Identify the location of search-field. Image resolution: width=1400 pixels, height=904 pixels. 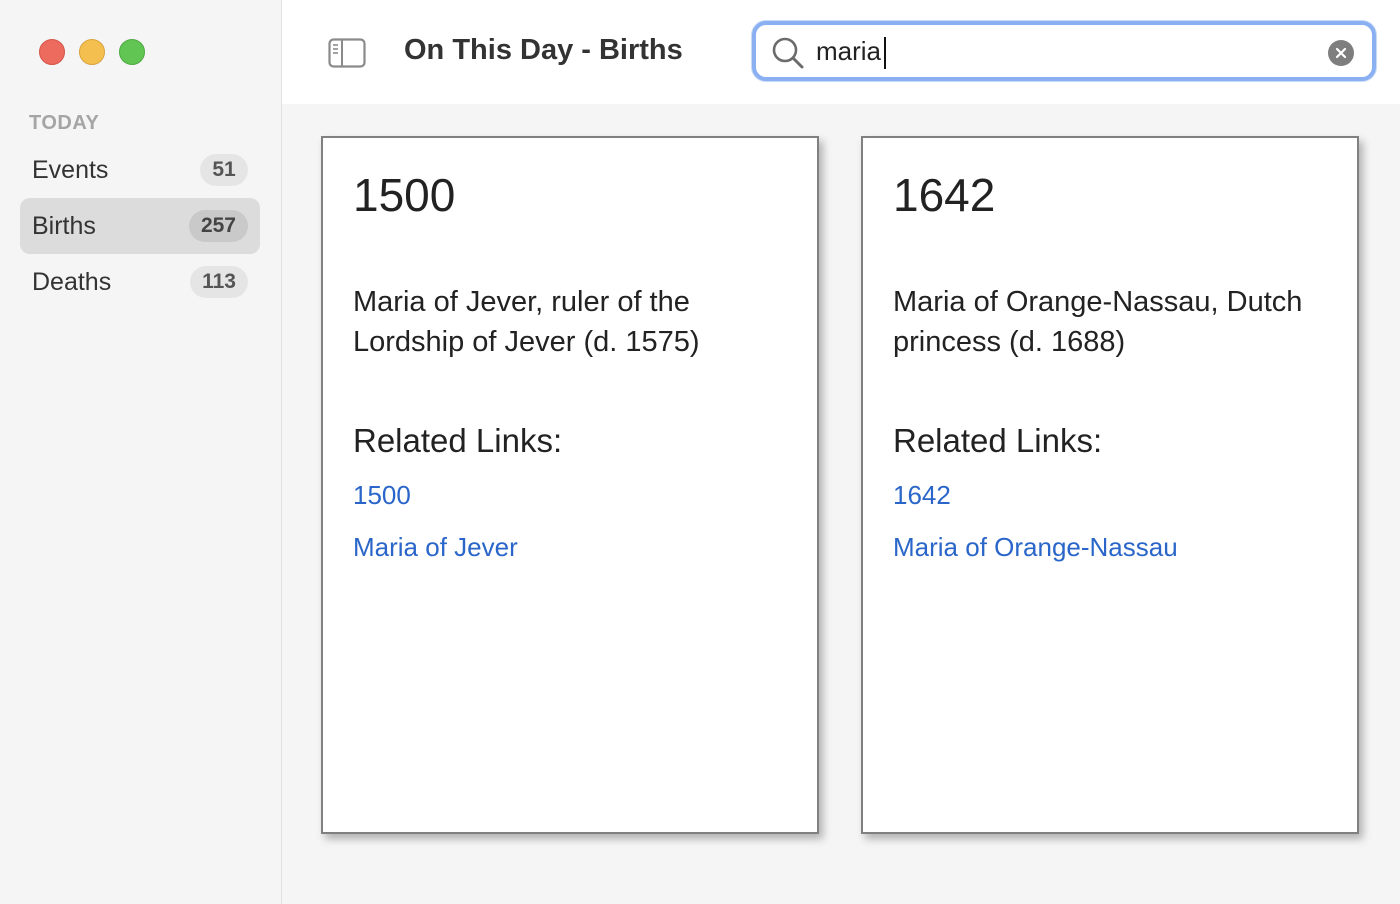
(1064, 51).